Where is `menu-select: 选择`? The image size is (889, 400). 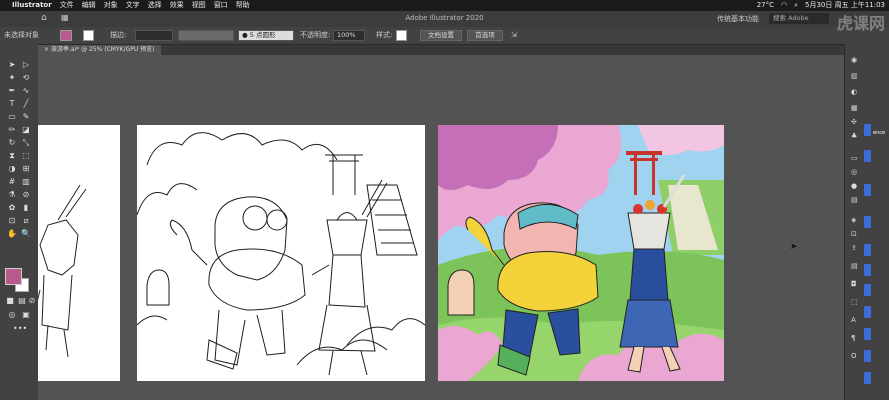 menu-select: 选择 is located at coordinates (155, 5).